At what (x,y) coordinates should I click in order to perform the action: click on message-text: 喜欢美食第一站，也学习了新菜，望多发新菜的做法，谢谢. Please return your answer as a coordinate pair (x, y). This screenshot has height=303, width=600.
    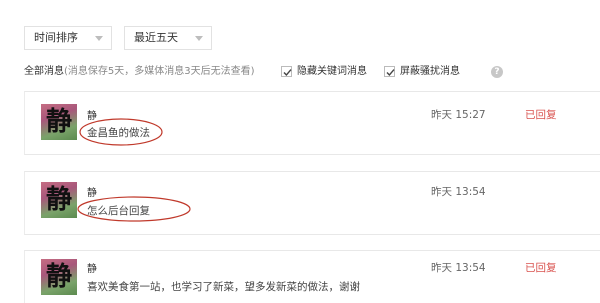
    Looking at the image, I should click on (223, 287).